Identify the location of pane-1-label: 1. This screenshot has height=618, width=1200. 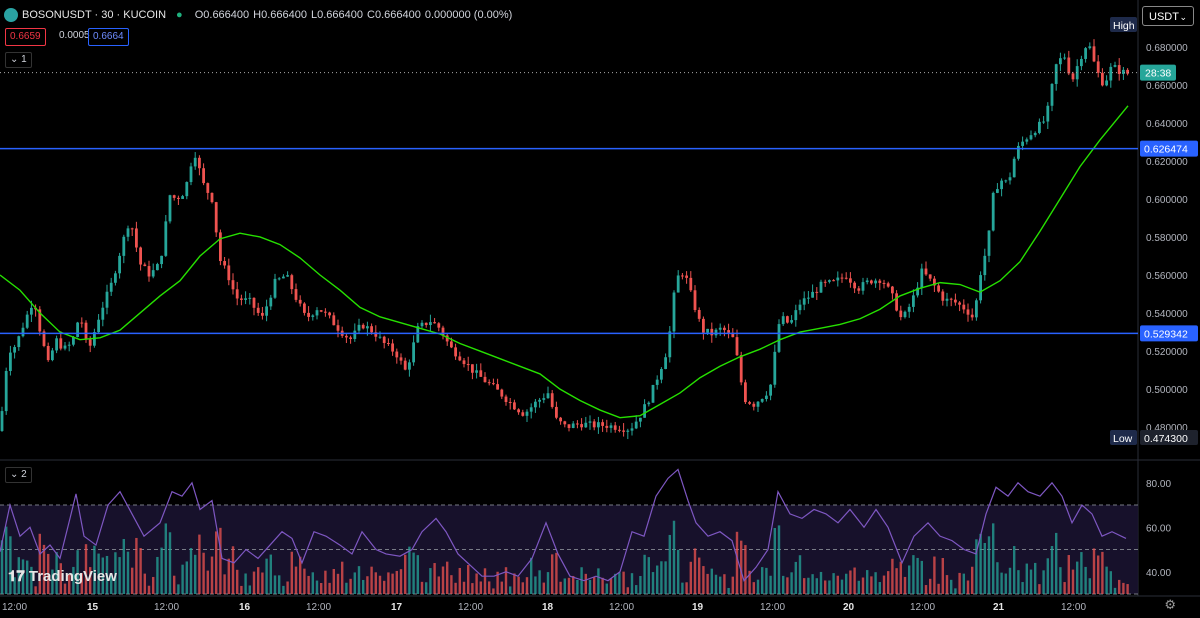
(24, 59).